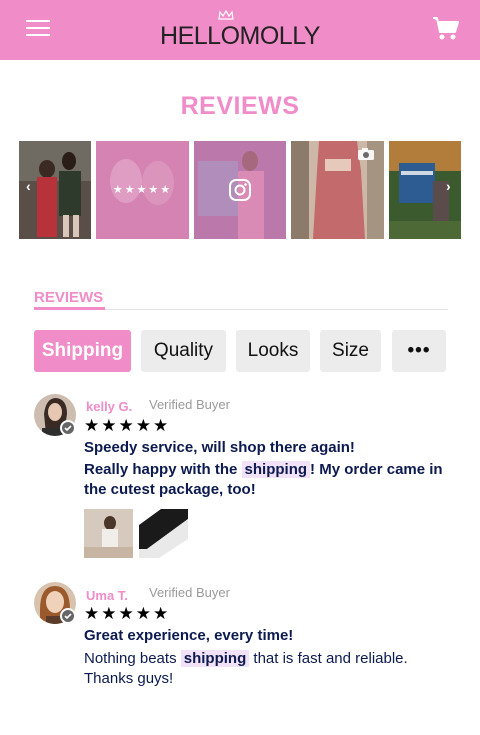 The width and height of the screenshot is (480, 735). I want to click on instagram-icon, so click(240, 190).